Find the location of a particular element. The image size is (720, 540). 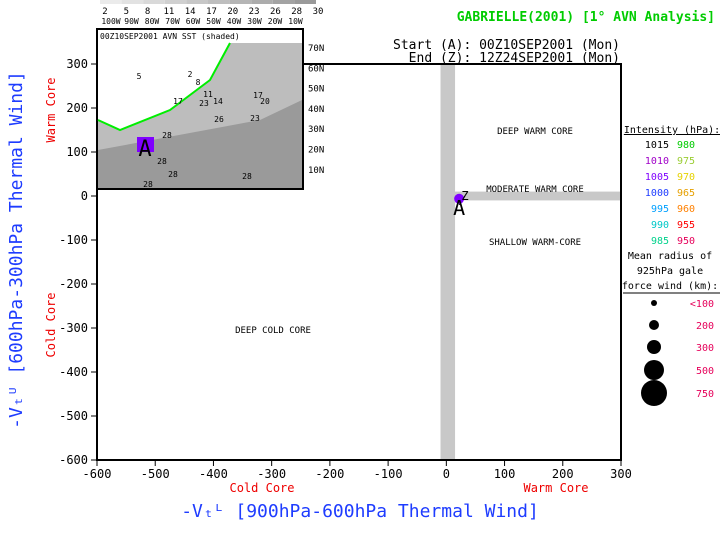

intensity-value: 1015 is located at coordinates (657, 145).